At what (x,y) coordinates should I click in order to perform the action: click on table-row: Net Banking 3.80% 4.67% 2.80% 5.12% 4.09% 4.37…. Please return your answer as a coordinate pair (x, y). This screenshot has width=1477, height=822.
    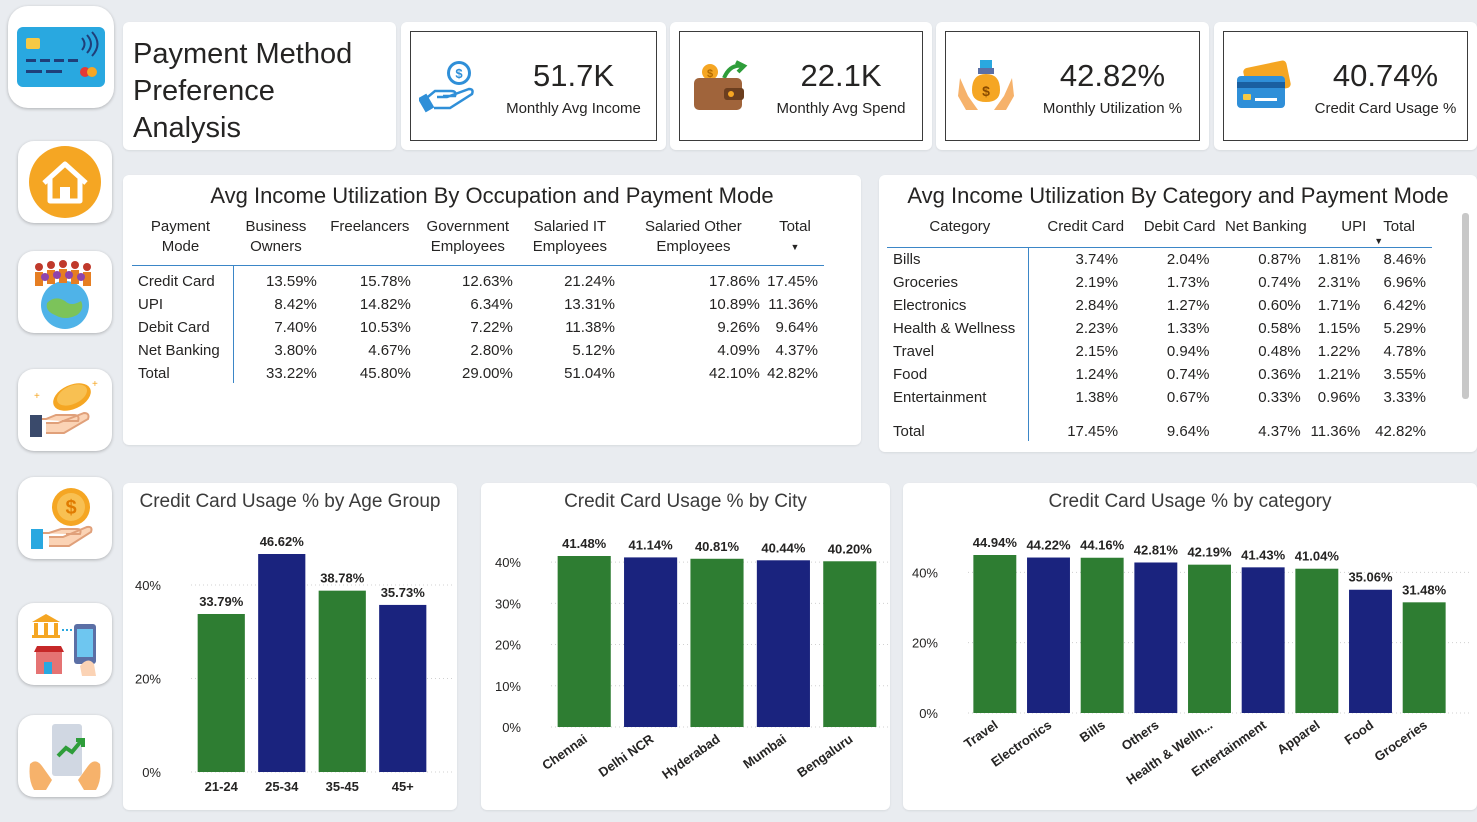
    Looking at the image, I should click on (478, 350).